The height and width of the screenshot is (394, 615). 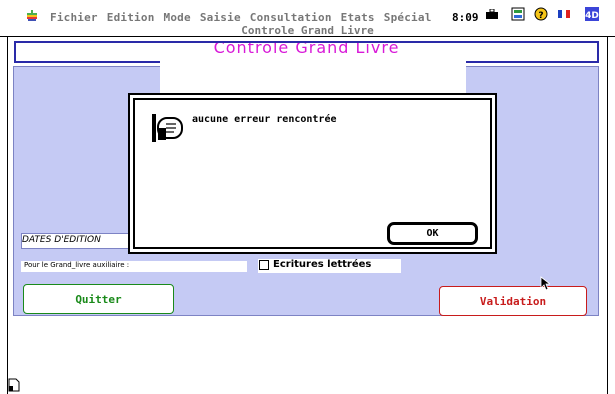 I want to click on validate-button-label: Validation, so click(x=513, y=301).